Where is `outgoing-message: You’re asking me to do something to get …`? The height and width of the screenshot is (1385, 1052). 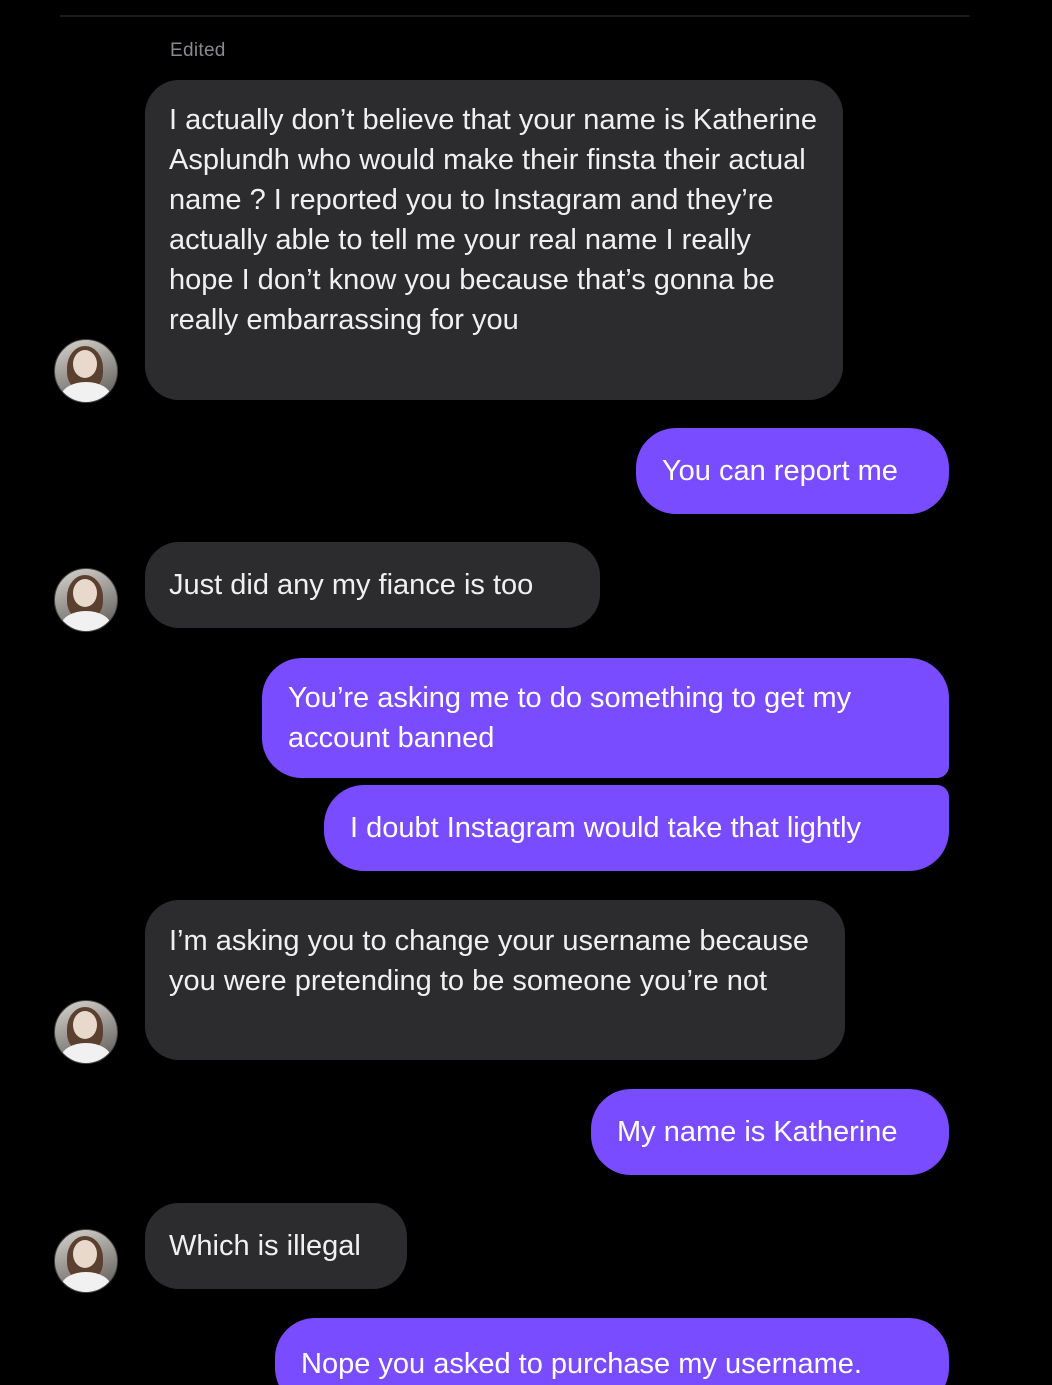 outgoing-message: You’re asking me to do something to get … is located at coordinates (605, 718).